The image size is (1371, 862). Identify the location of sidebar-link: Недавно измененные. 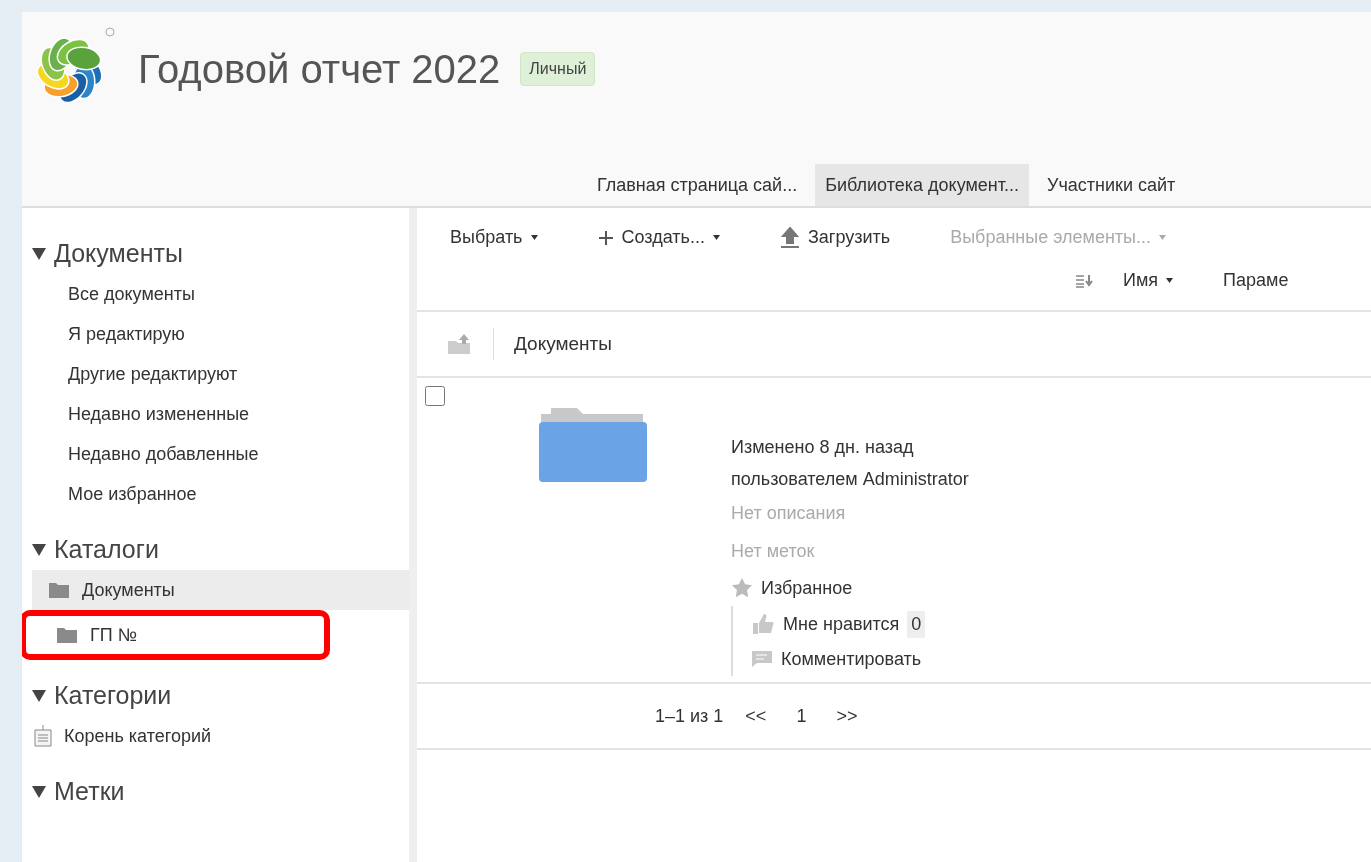
(220, 414).